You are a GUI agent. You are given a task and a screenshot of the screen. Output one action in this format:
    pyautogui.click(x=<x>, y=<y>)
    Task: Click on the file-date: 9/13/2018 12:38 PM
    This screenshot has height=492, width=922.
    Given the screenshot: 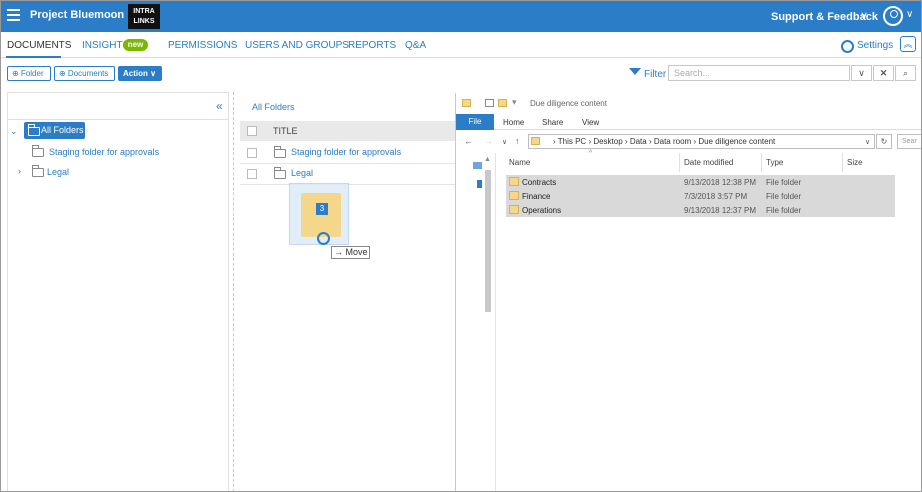 What is the action you would take?
    pyautogui.click(x=720, y=182)
    